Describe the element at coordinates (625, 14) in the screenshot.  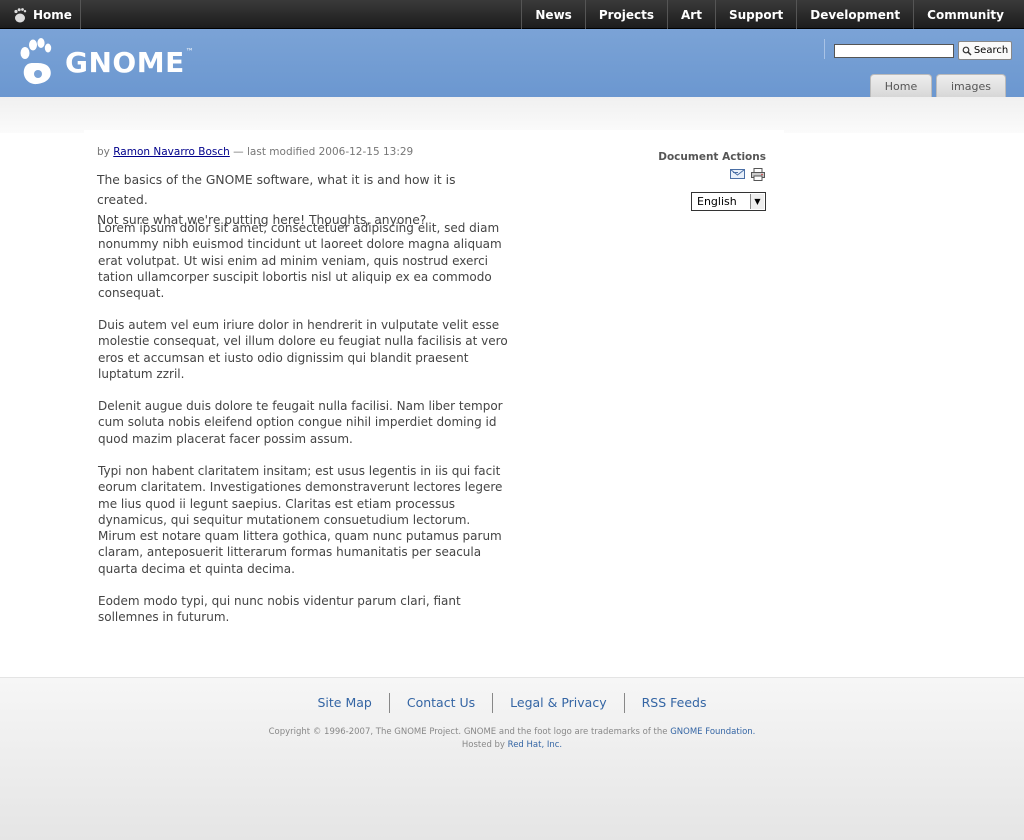
I see `nav-projects: Projects` at that location.